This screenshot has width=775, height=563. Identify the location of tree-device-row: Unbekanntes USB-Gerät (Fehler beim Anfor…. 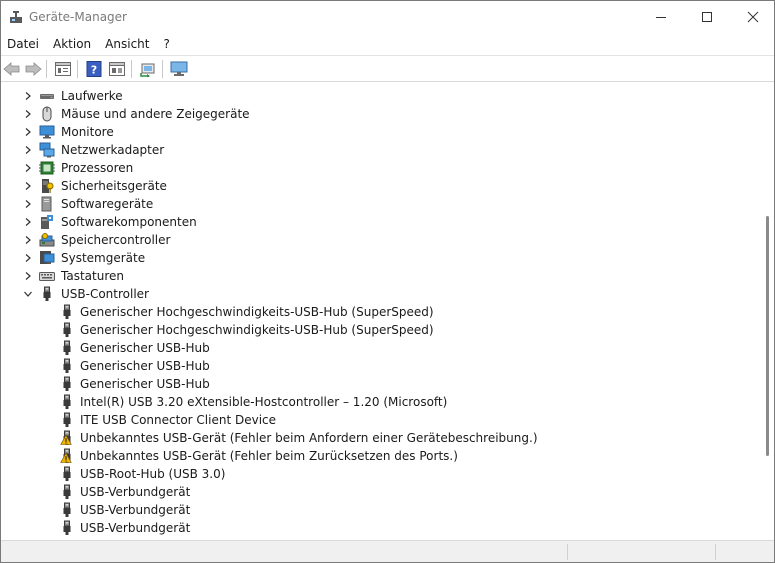
(381, 438).